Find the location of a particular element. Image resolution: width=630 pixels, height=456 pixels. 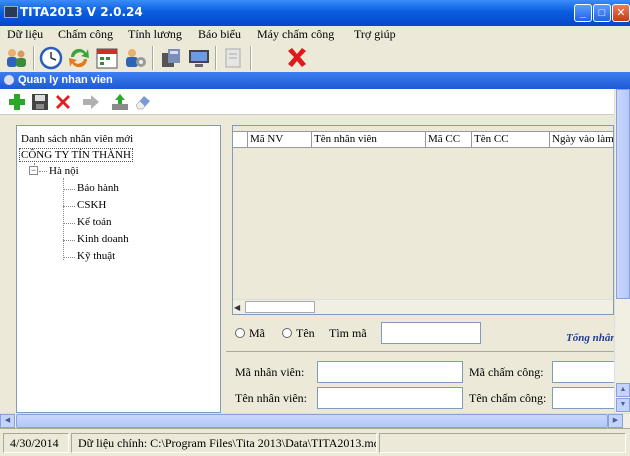

calendar-icon is located at coordinates (107, 58).